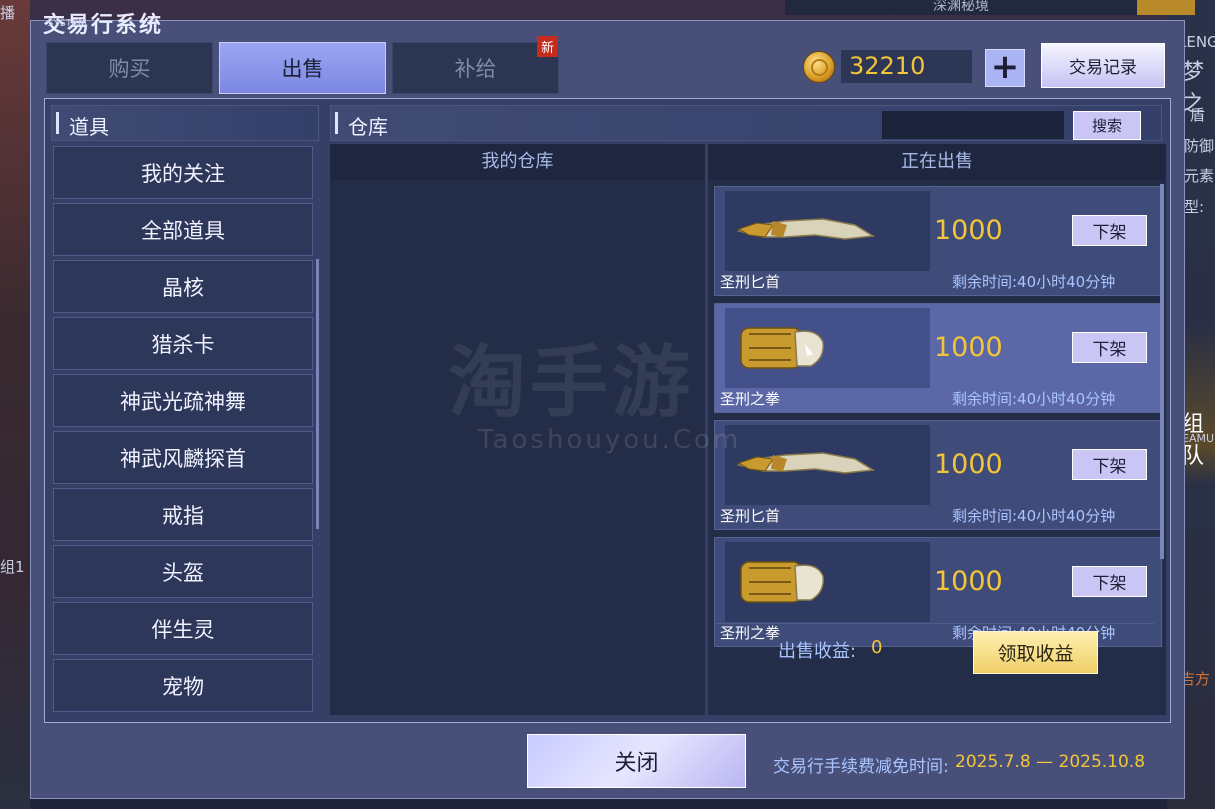  I want to click on bg-text-right-8: EAMU, so click(1198, 438).